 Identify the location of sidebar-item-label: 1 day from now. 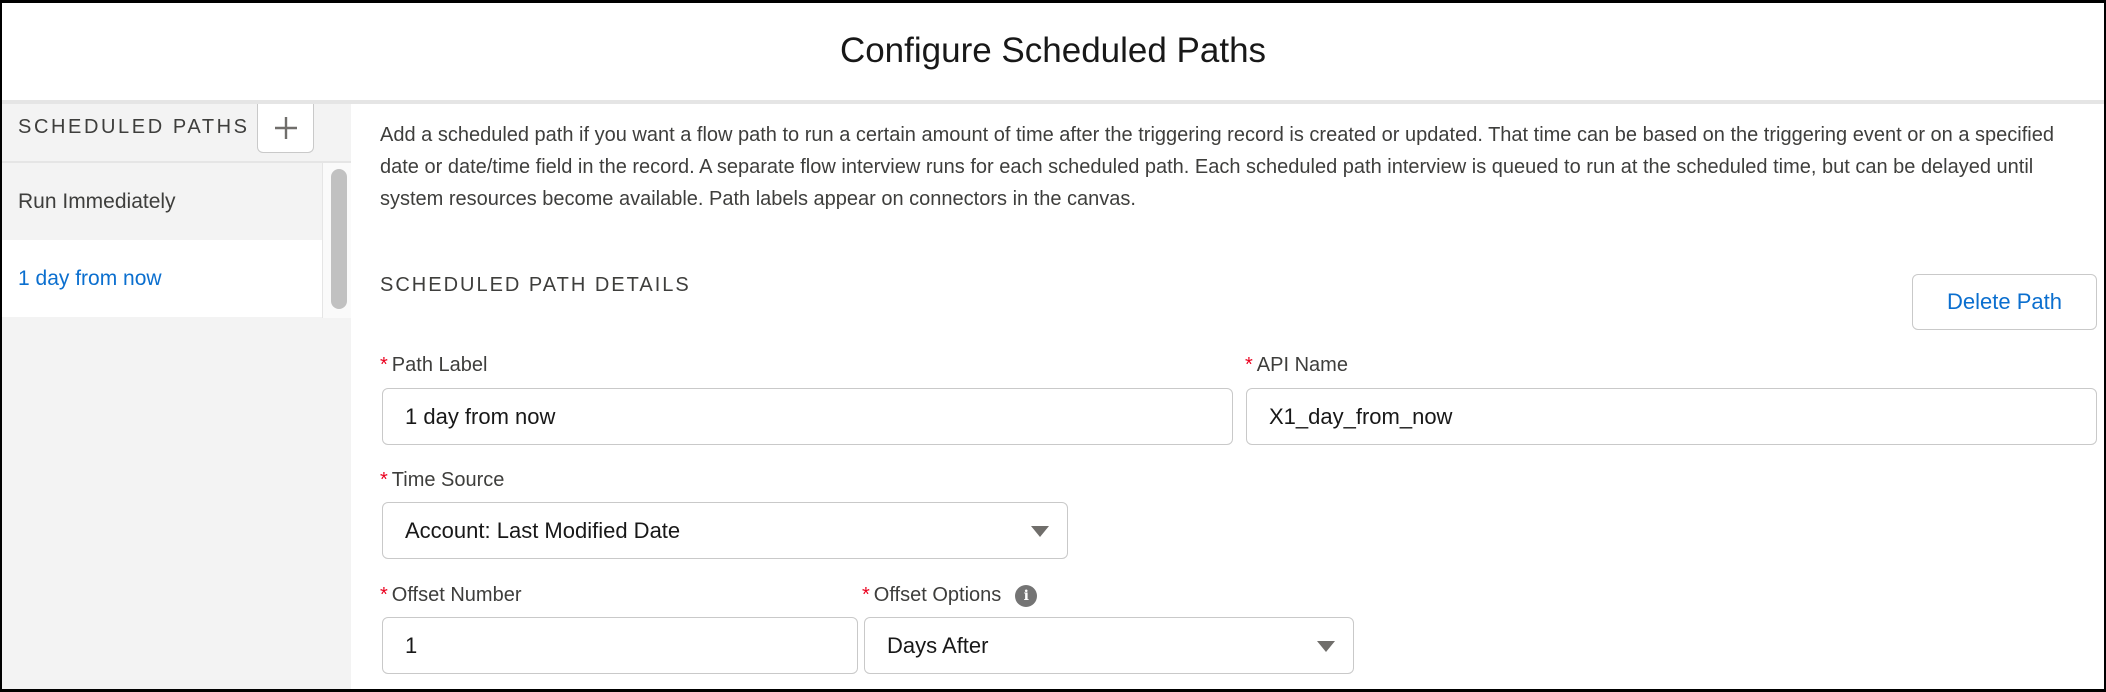
(90, 278).